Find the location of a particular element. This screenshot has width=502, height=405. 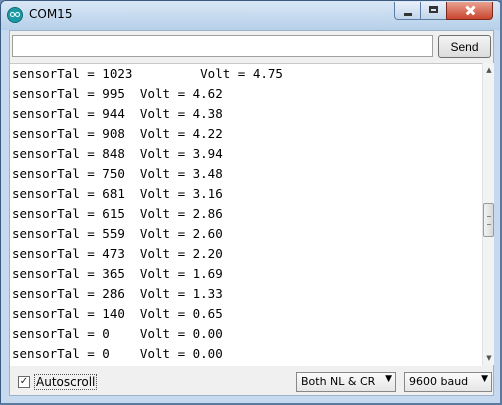

output-line: sensorTal = 750 Volt = 3.48 is located at coordinates (117, 173).